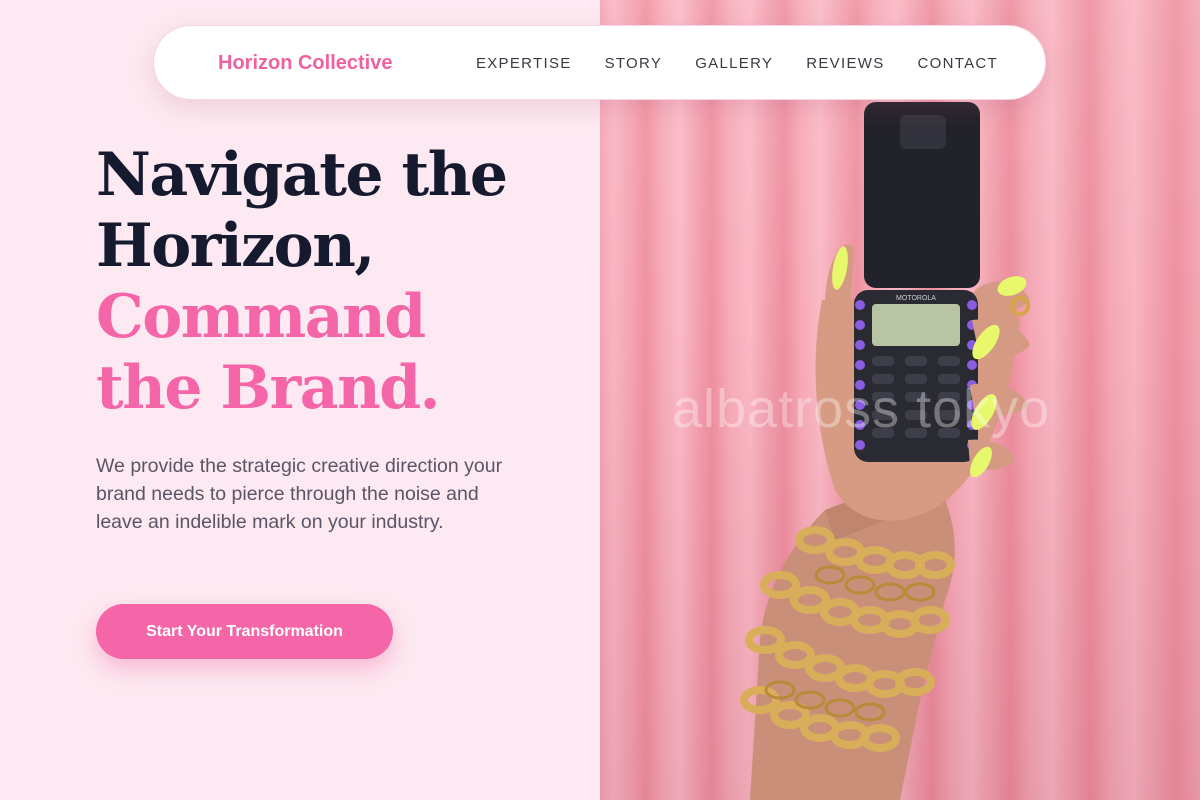  What do you see at coordinates (305, 63) in the screenshot?
I see `brand-logo-link: Horizon Collective` at bounding box center [305, 63].